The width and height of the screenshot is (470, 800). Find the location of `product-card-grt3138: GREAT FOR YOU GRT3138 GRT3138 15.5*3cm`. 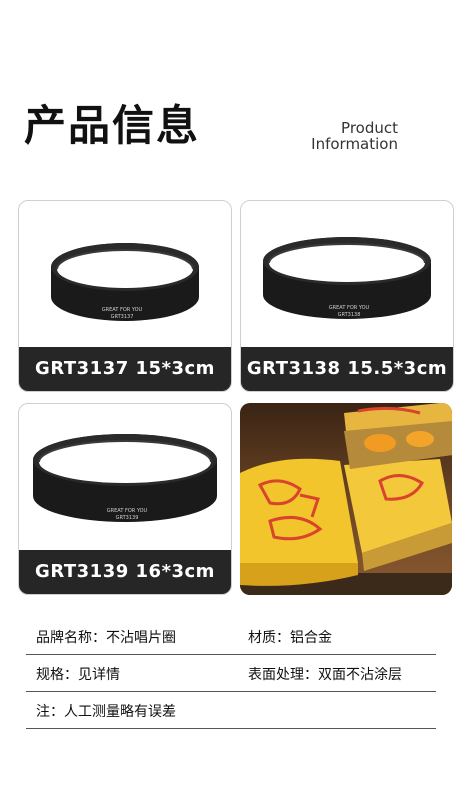

product-card-grt3138: GREAT FOR YOU GRT3138 GRT3138 15.5*3cm is located at coordinates (347, 296).